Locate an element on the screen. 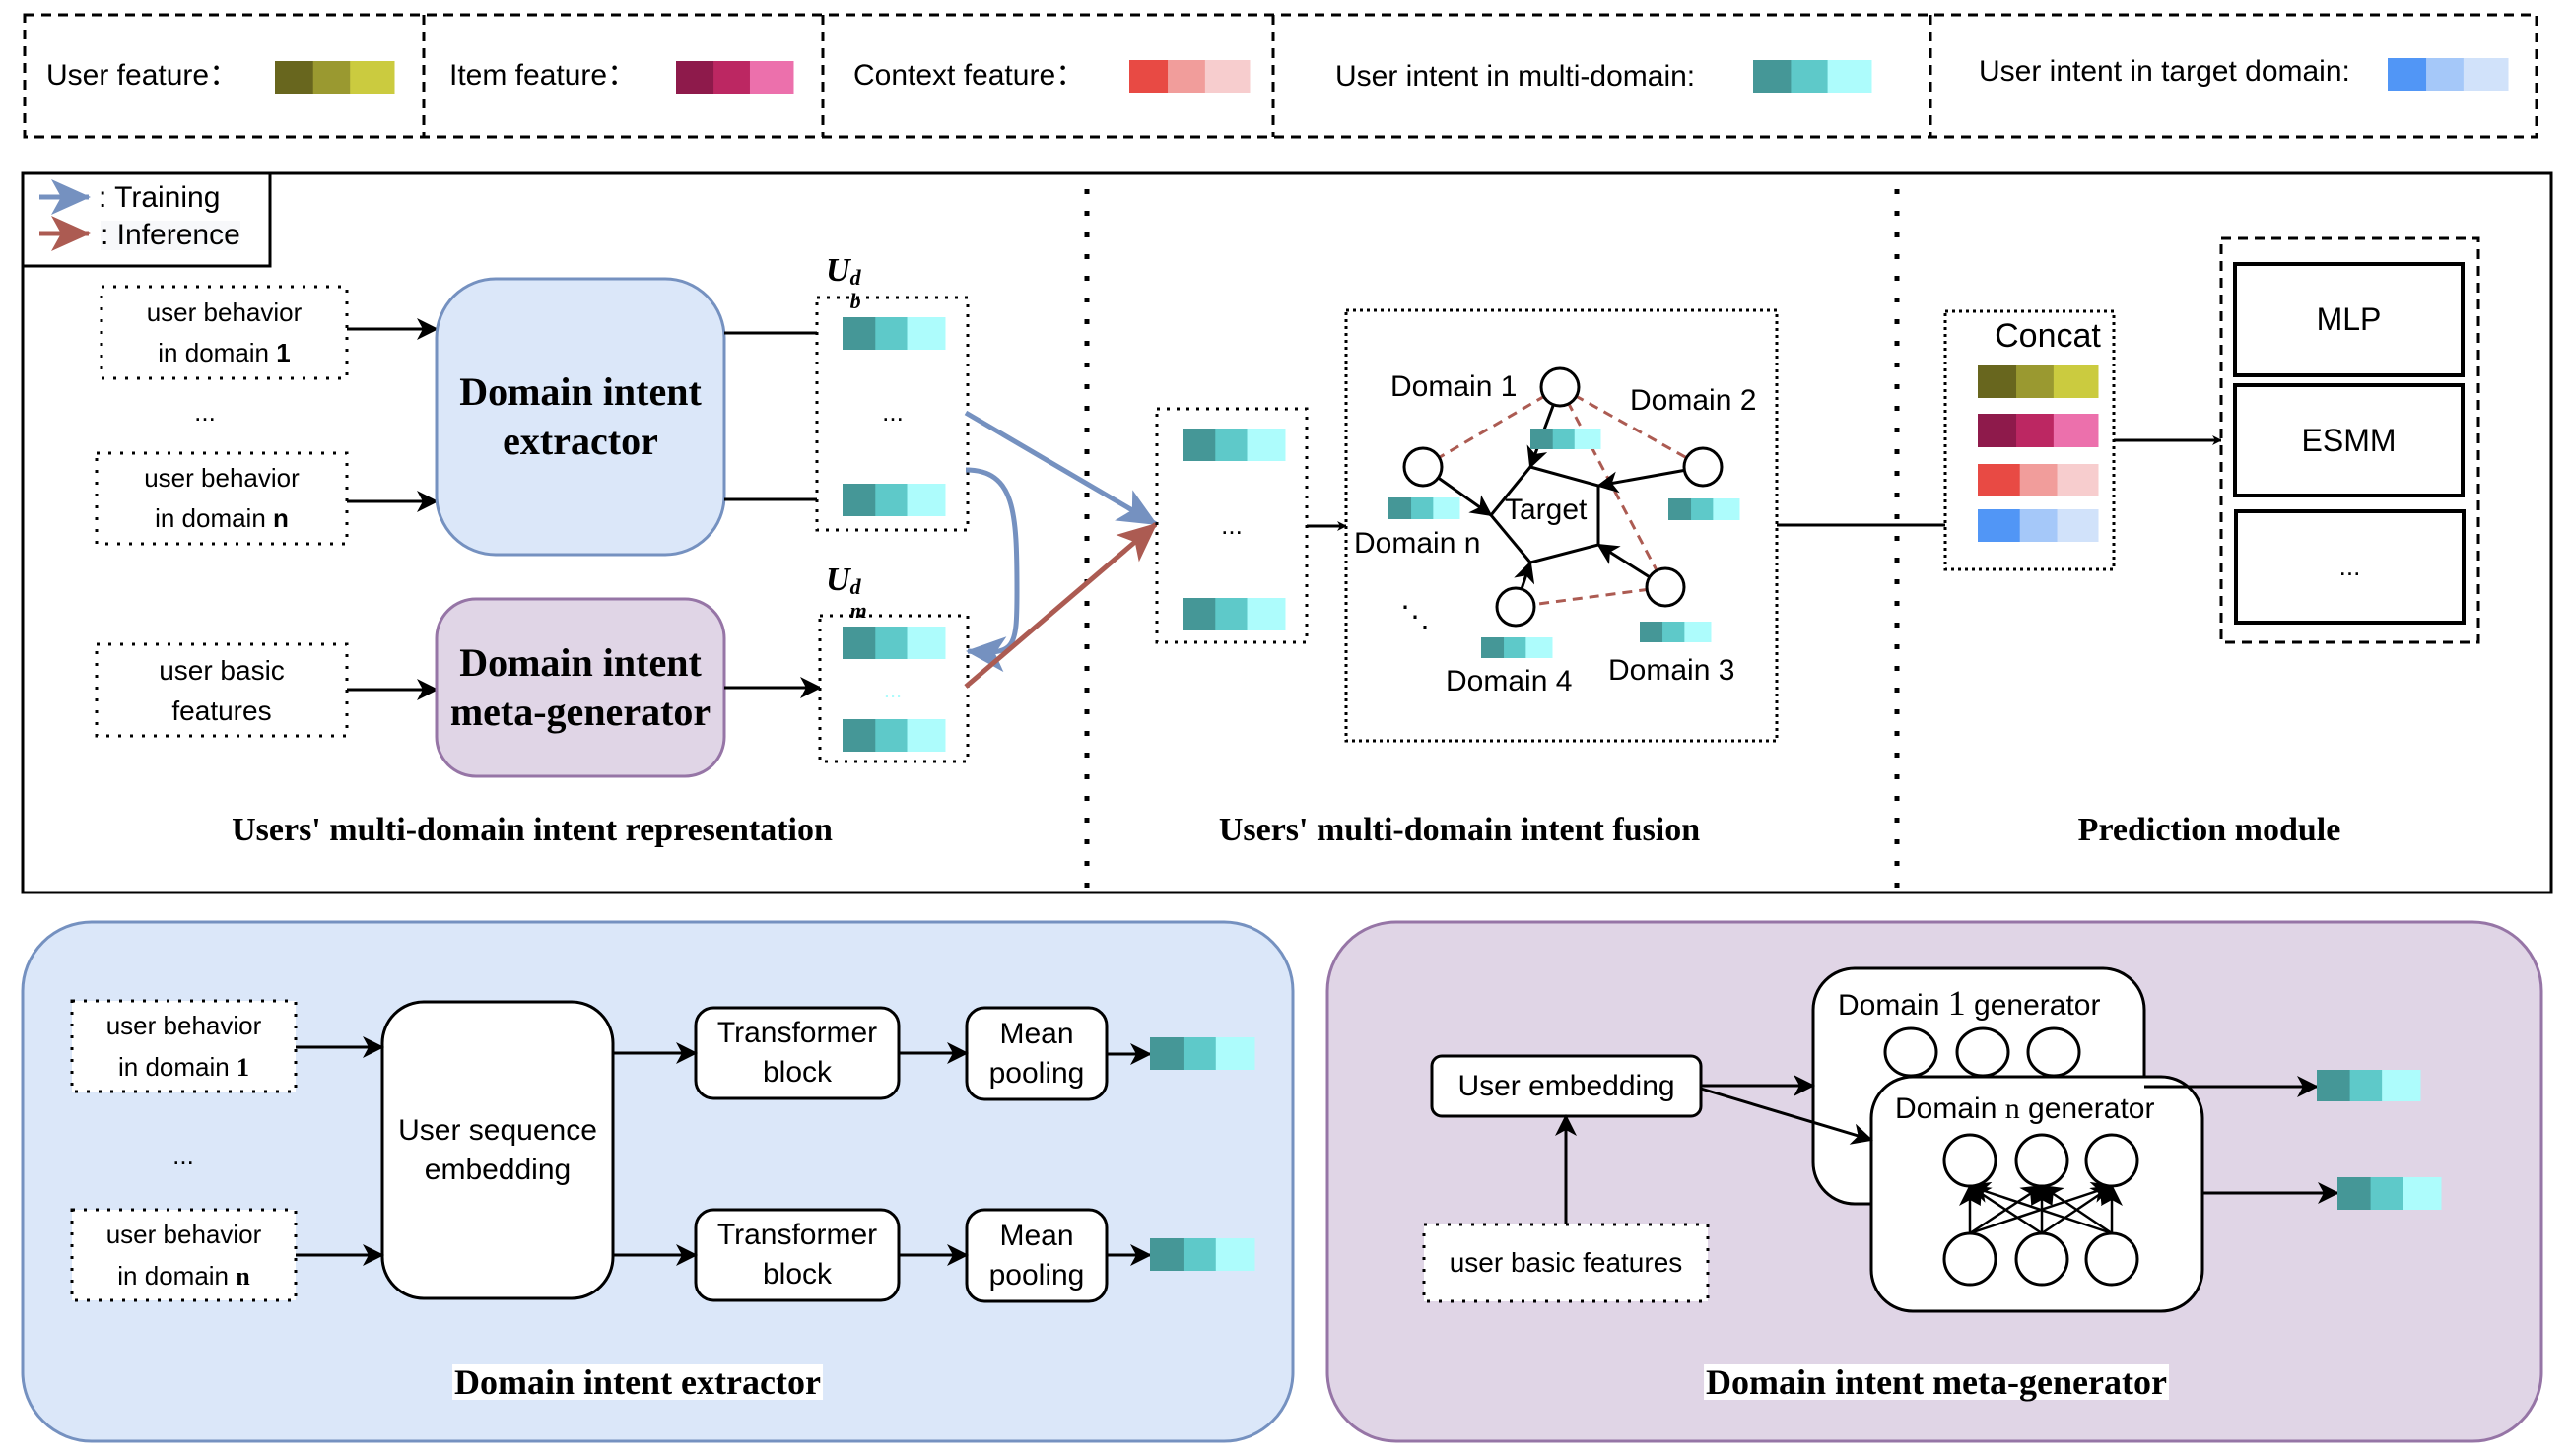 Image resolution: width=2572 pixels, height=1456 pixels. concat-context-feature-cell is located at coordinates (2000, 480).